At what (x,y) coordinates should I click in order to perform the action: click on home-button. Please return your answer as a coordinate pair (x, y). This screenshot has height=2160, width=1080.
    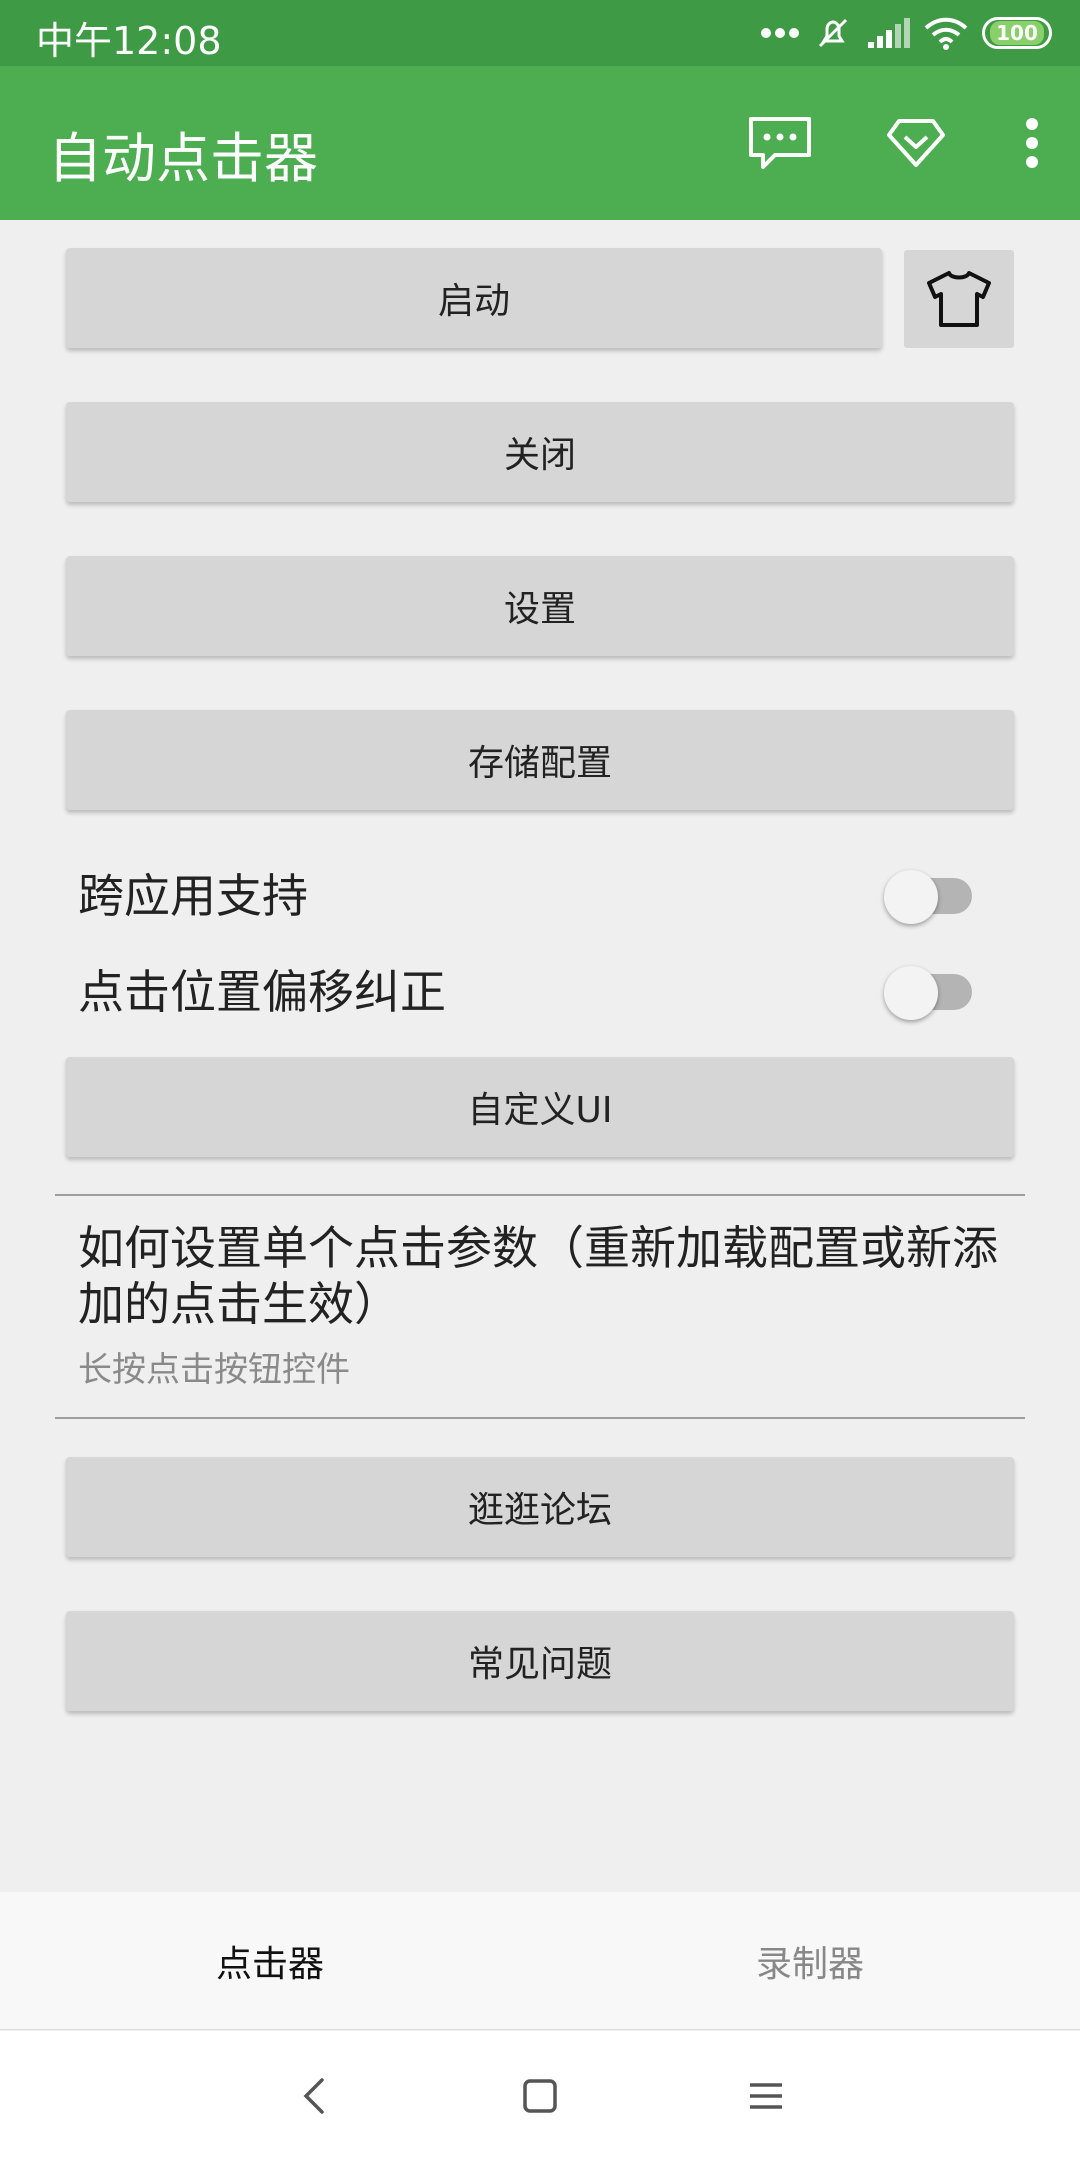
    Looking at the image, I should click on (540, 2096).